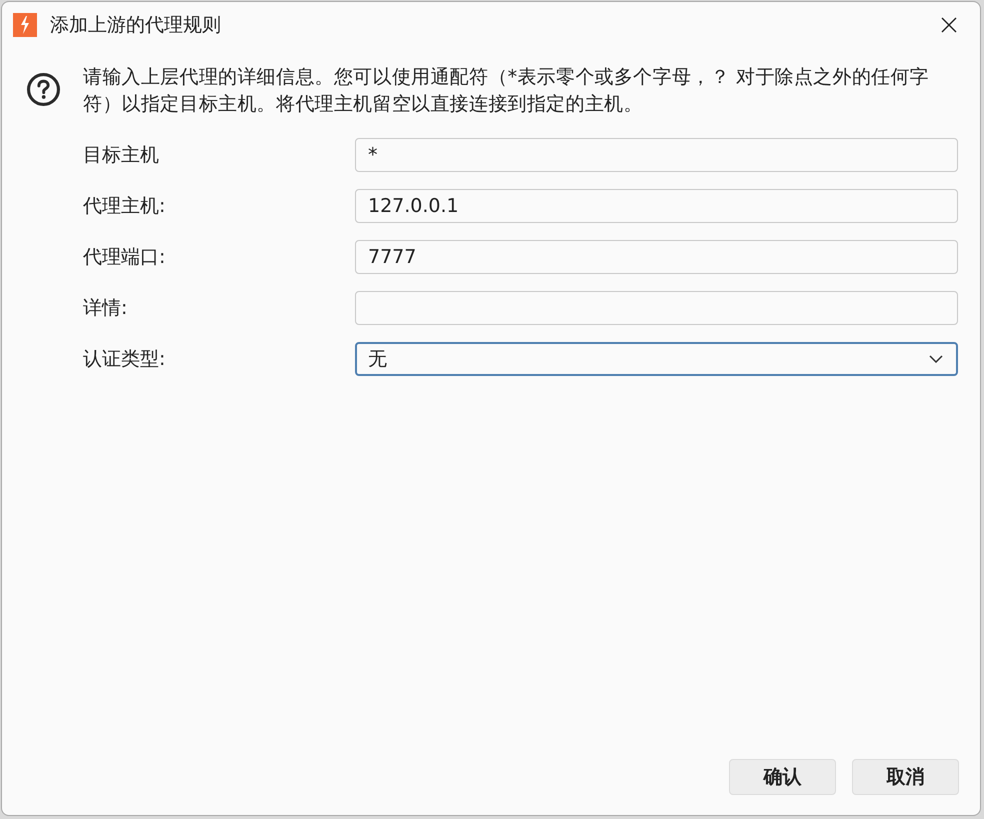 The image size is (984, 819). I want to click on confirm-button: 确认, so click(782, 777).